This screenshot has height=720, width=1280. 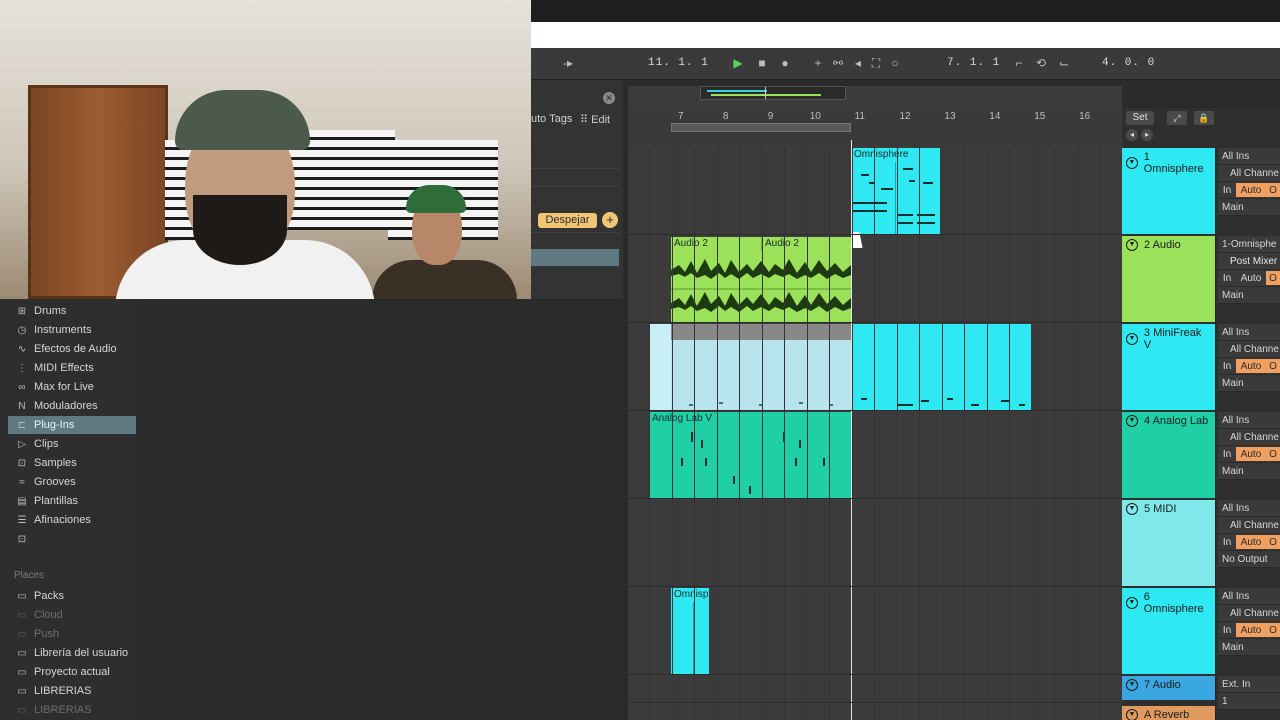 I want to click on track-header: ▼ 6 Omnisphere, so click(x=1169, y=631).